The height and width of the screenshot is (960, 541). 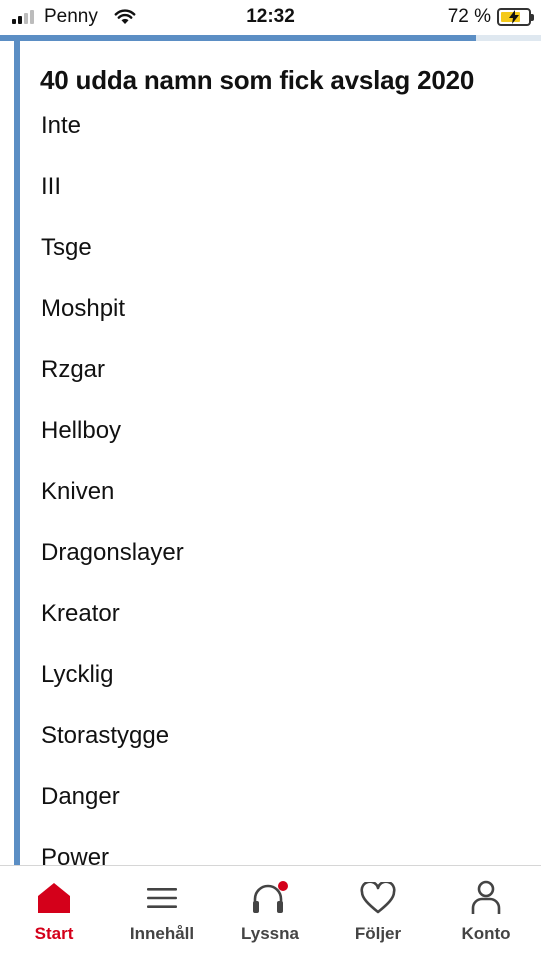 I want to click on battery-nub, so click(x=532, y=17).